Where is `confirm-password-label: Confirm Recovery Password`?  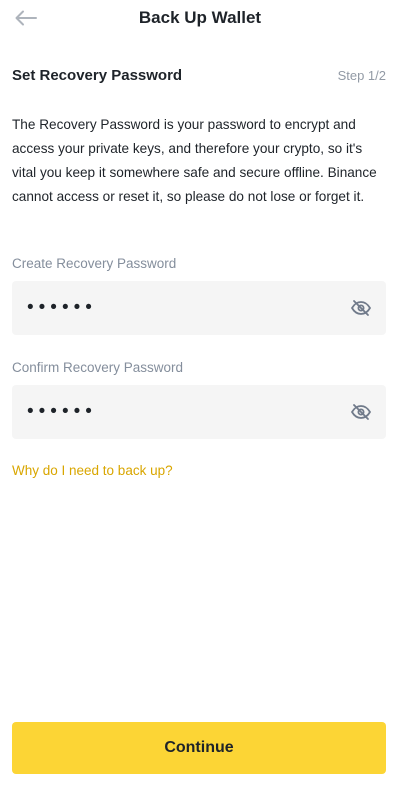
confirm-password-label: Confirm Recovery Password is located at coordinates (98, 367).